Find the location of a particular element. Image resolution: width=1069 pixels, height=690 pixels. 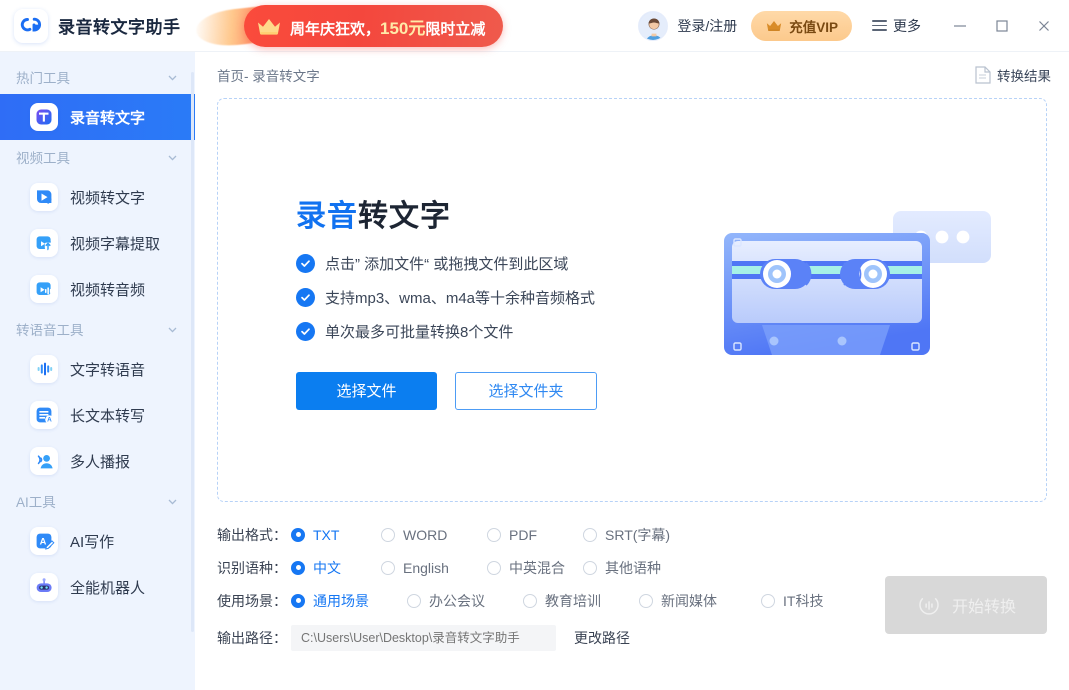

crown-icon is located at coordinates (774, 25).